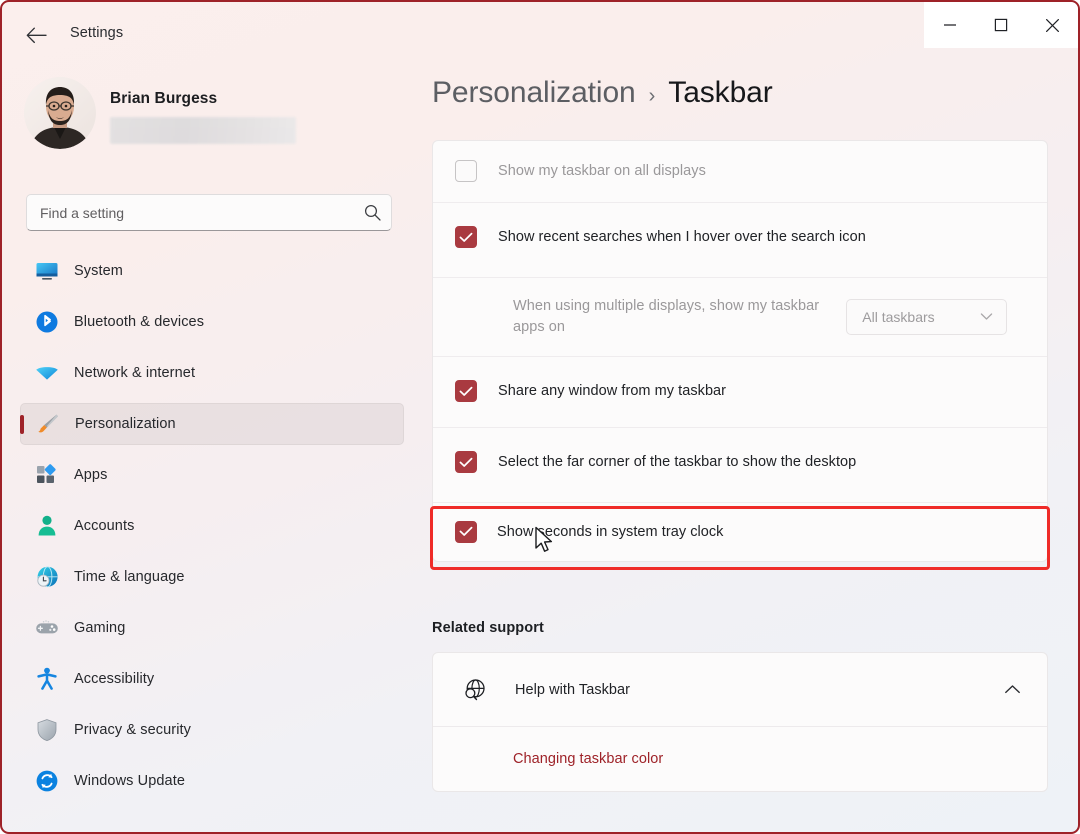 The image size is (1080, 834). I want to click on sidebar-item-network-internet: Network & internet, so click(212, 373).